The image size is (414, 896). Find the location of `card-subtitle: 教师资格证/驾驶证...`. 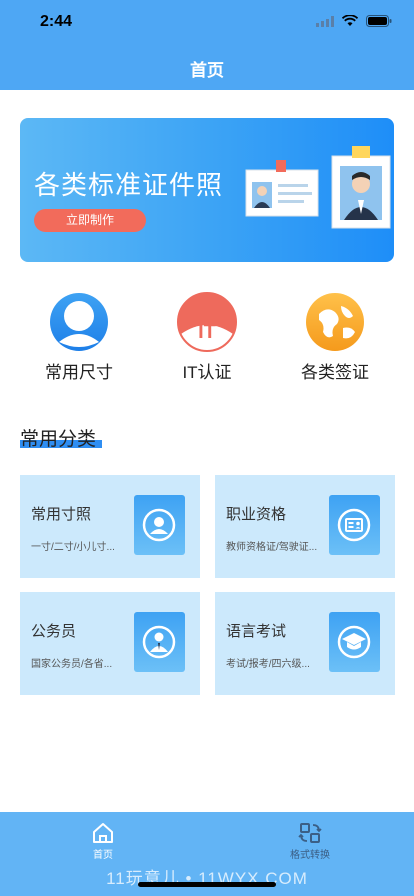

card-subtitle: 教师资格证/驾驶证... is located at coordinates (272, 547).